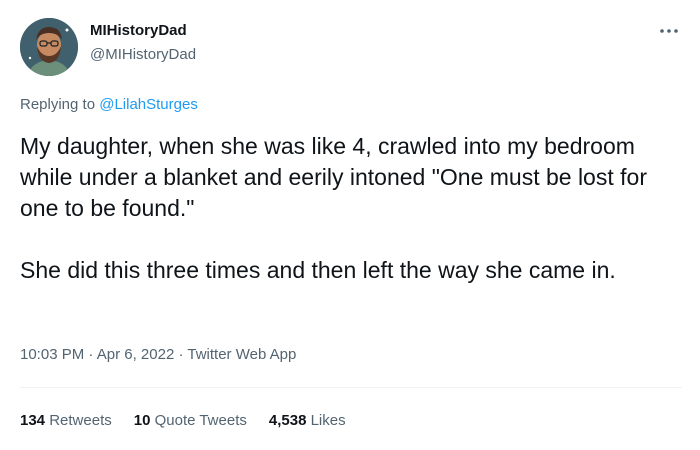 The image size is (700, 450). I want to click on likes-label: Likes, so click(328, 420).